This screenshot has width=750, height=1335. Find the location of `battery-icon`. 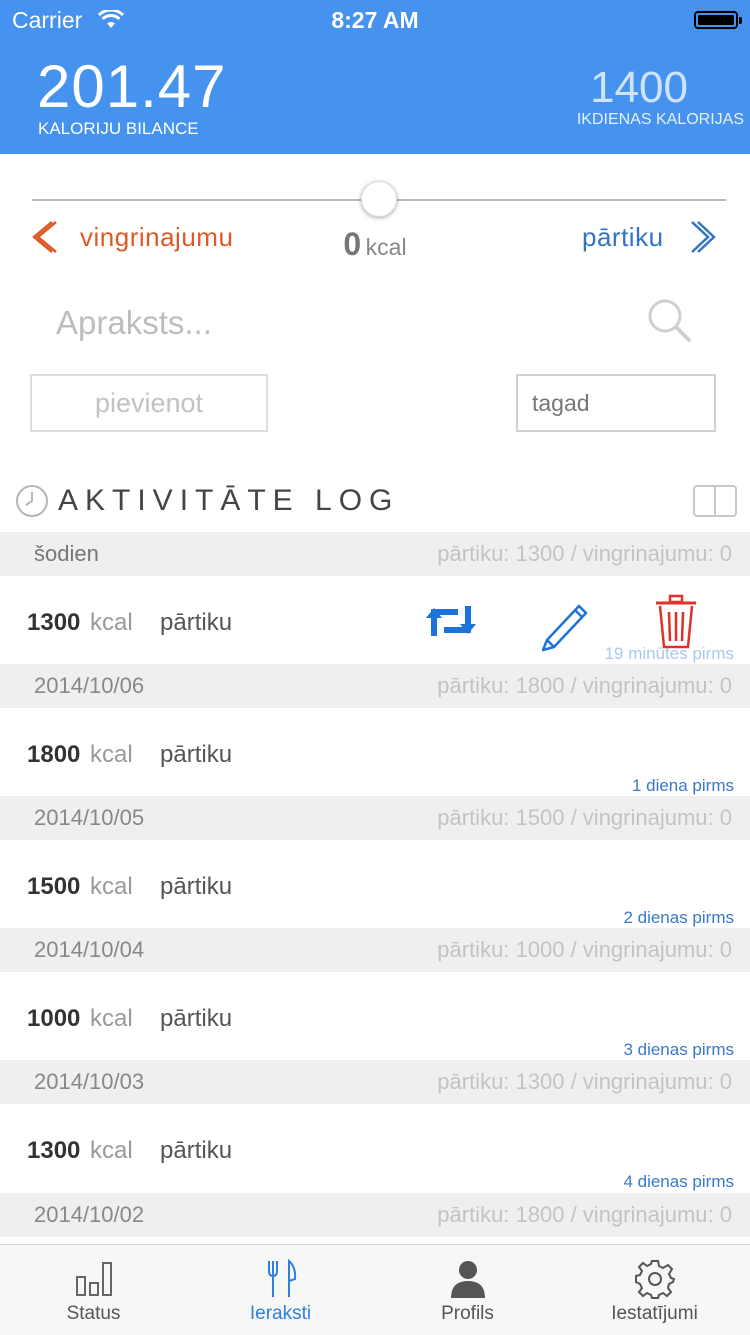

battery-icon is located at coordinates (718, 20).